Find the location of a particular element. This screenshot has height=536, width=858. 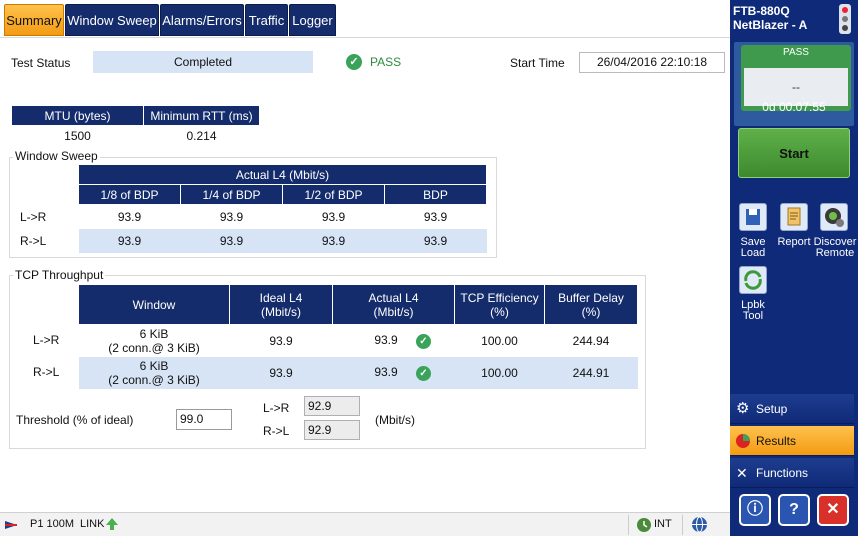

tcp-col-window: Window is located at coordinates (154, 304).